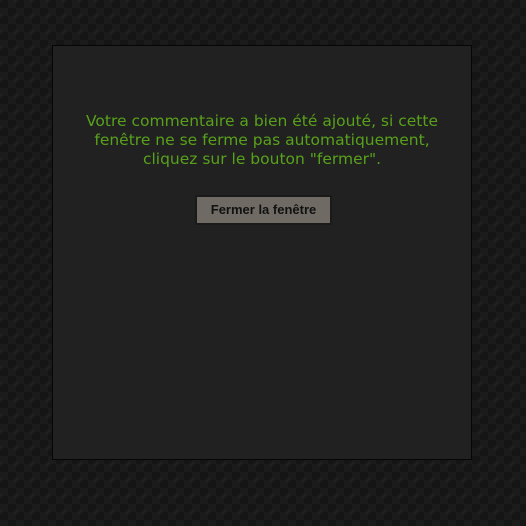 This screenshot has height=526, width=526. What do you see at coordinates (263, 210) in the screenshot?
I see `close-window-button: Fermer la fenêtre` at bounding box center [263, 210].